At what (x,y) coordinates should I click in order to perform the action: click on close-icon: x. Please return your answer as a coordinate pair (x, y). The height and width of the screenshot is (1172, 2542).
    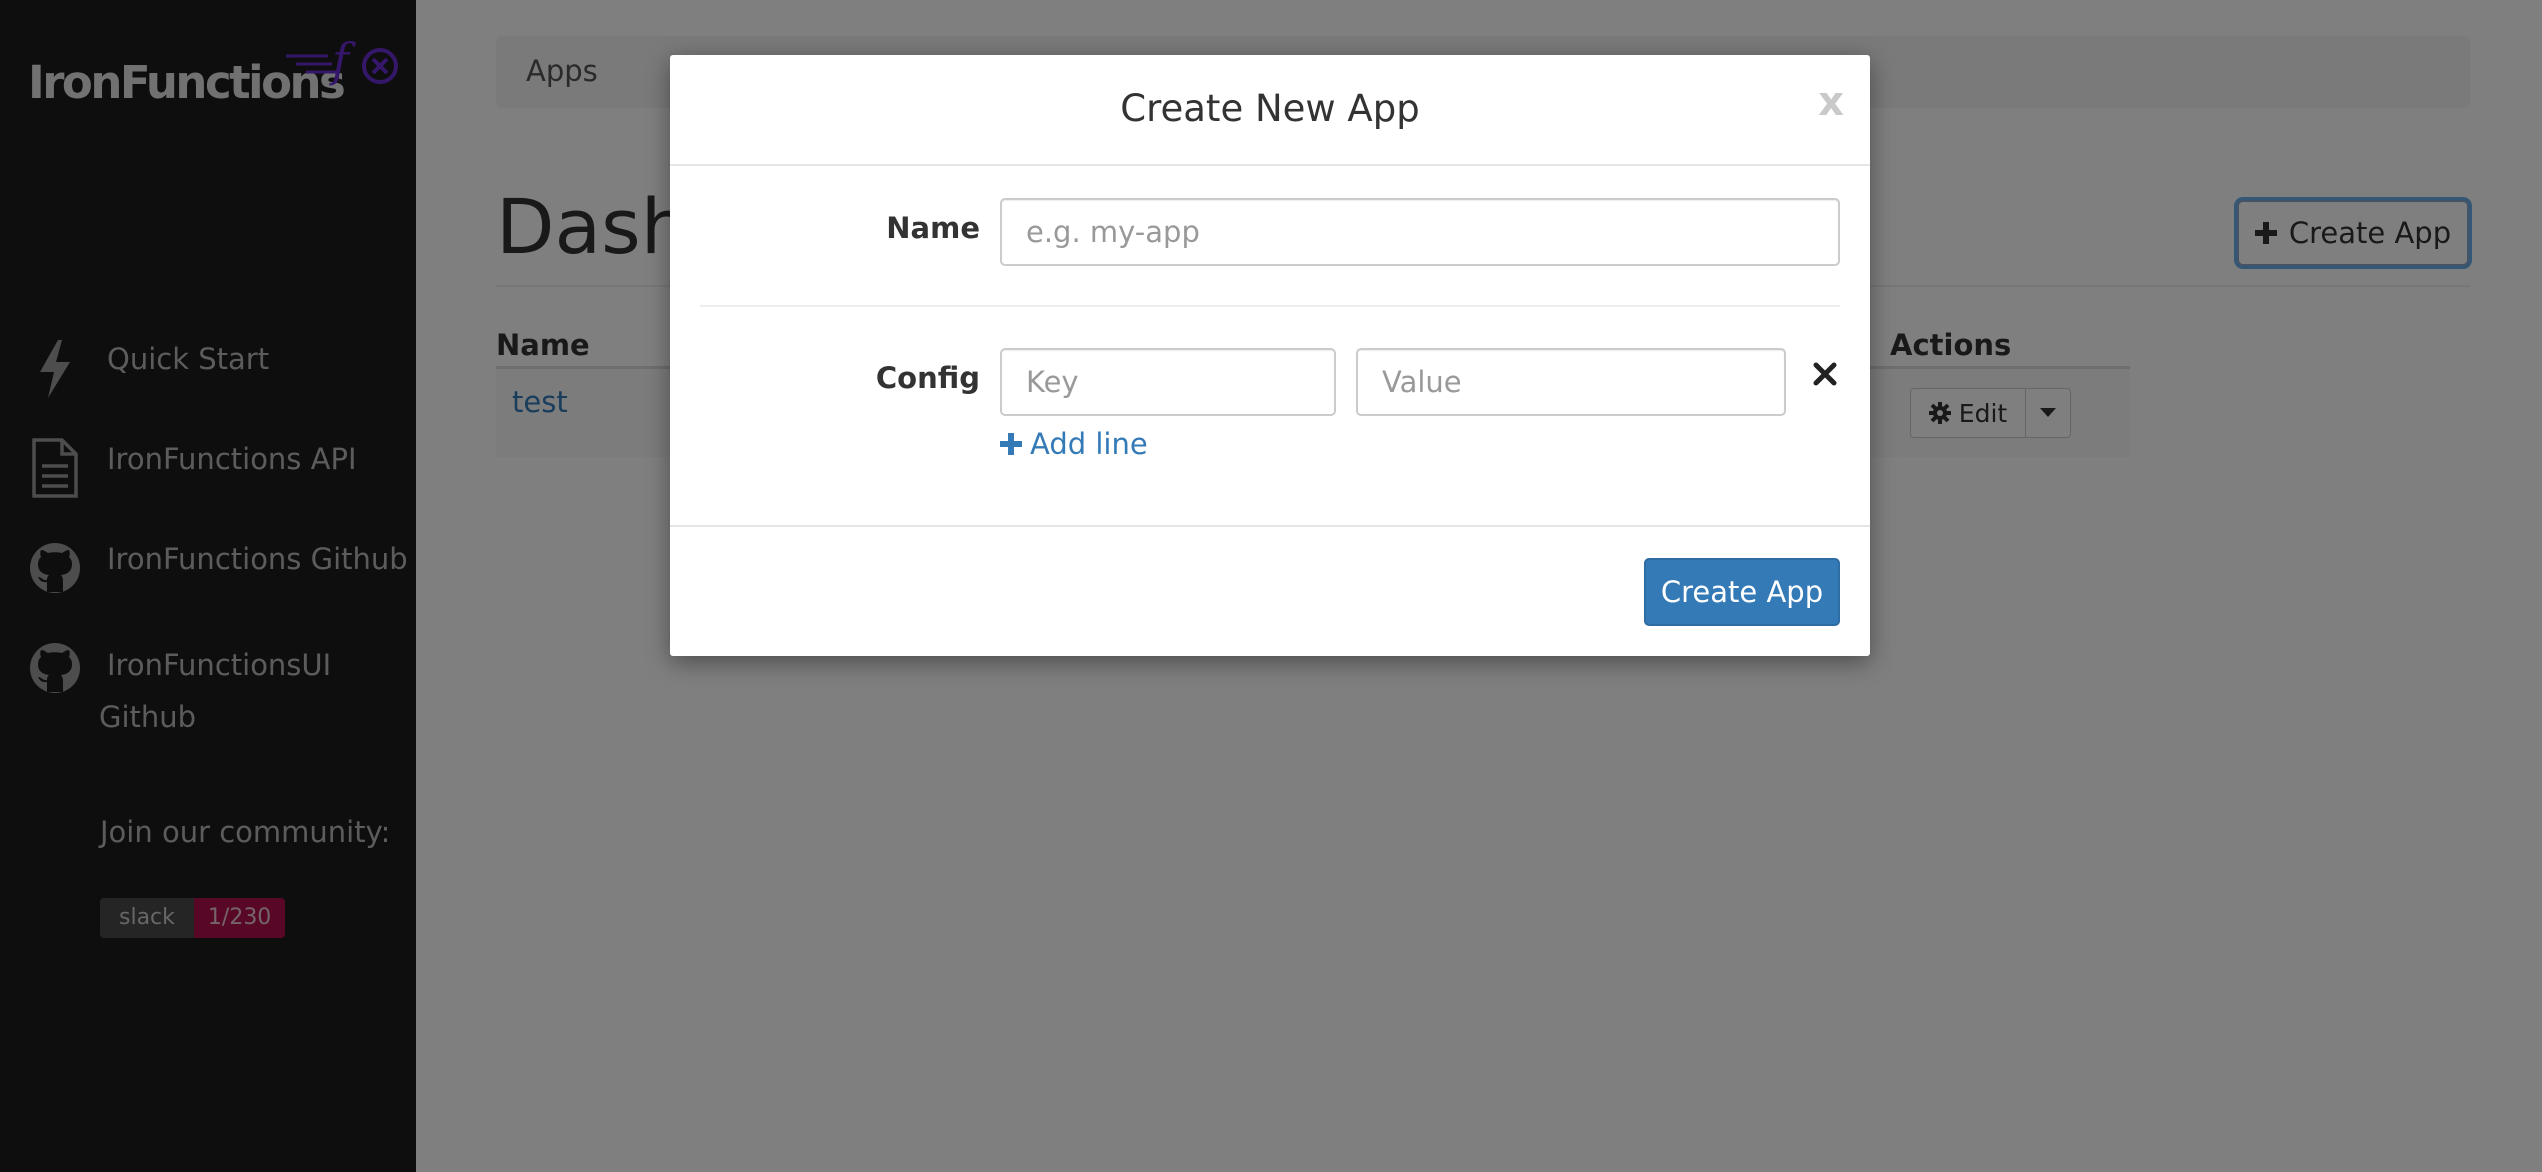
    Looking at the image, I should click on (1831, 102).